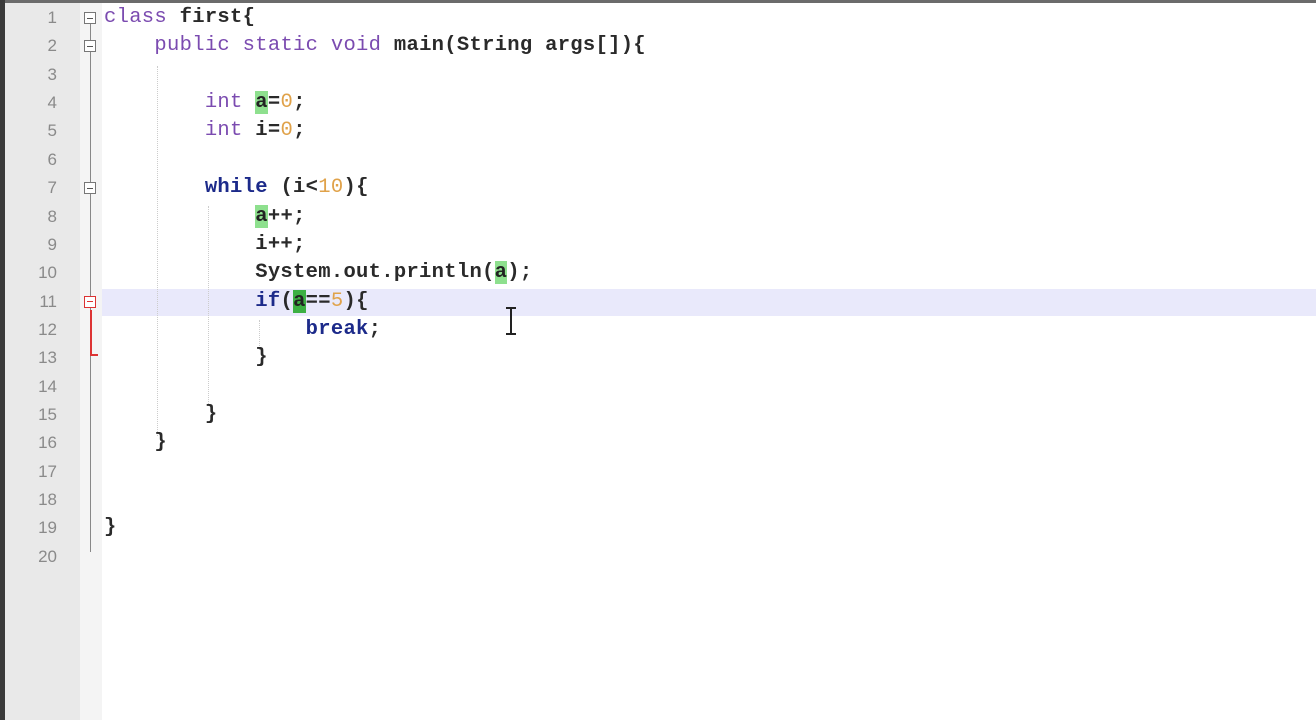 Image resolution: width=1316 pixels, height=720 pixels. What do you see at coordinates (658, 103) in the screenshot?
I see `code-line: 4 int a=0;` at bounding box center [658, 103].